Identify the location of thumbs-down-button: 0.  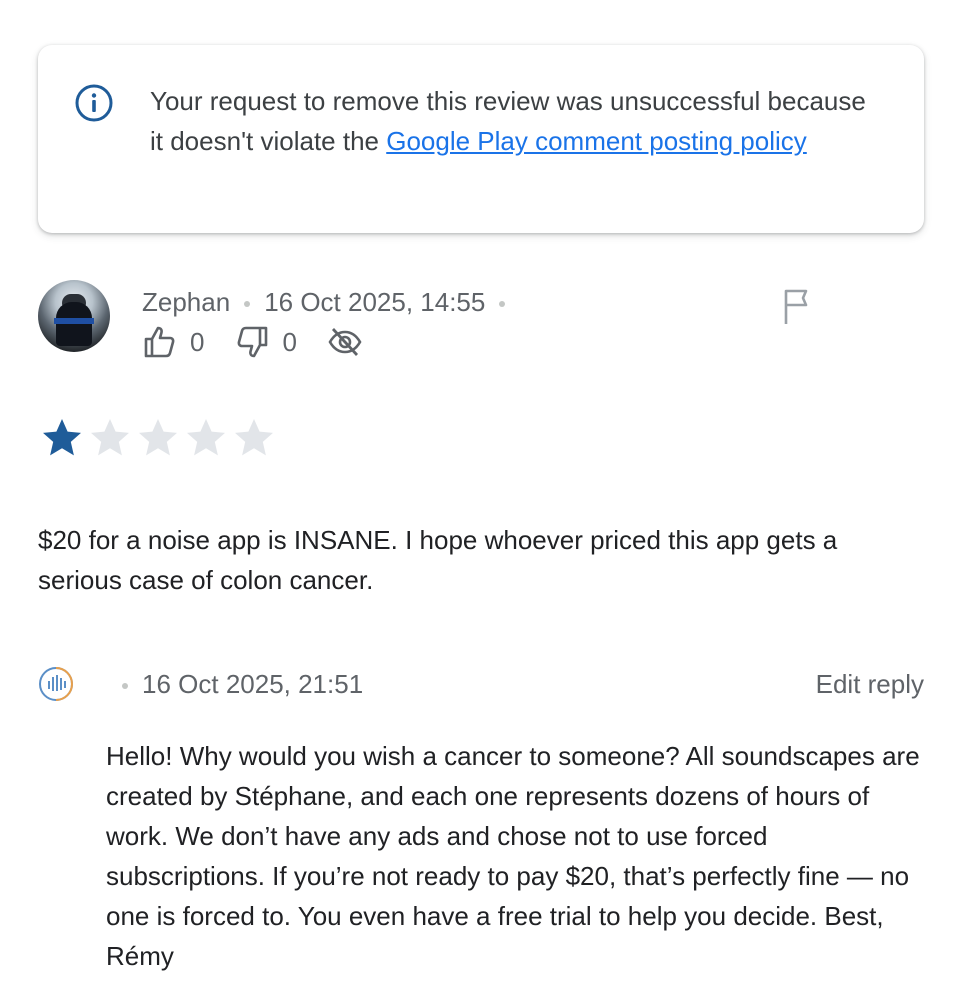
(265, 342).